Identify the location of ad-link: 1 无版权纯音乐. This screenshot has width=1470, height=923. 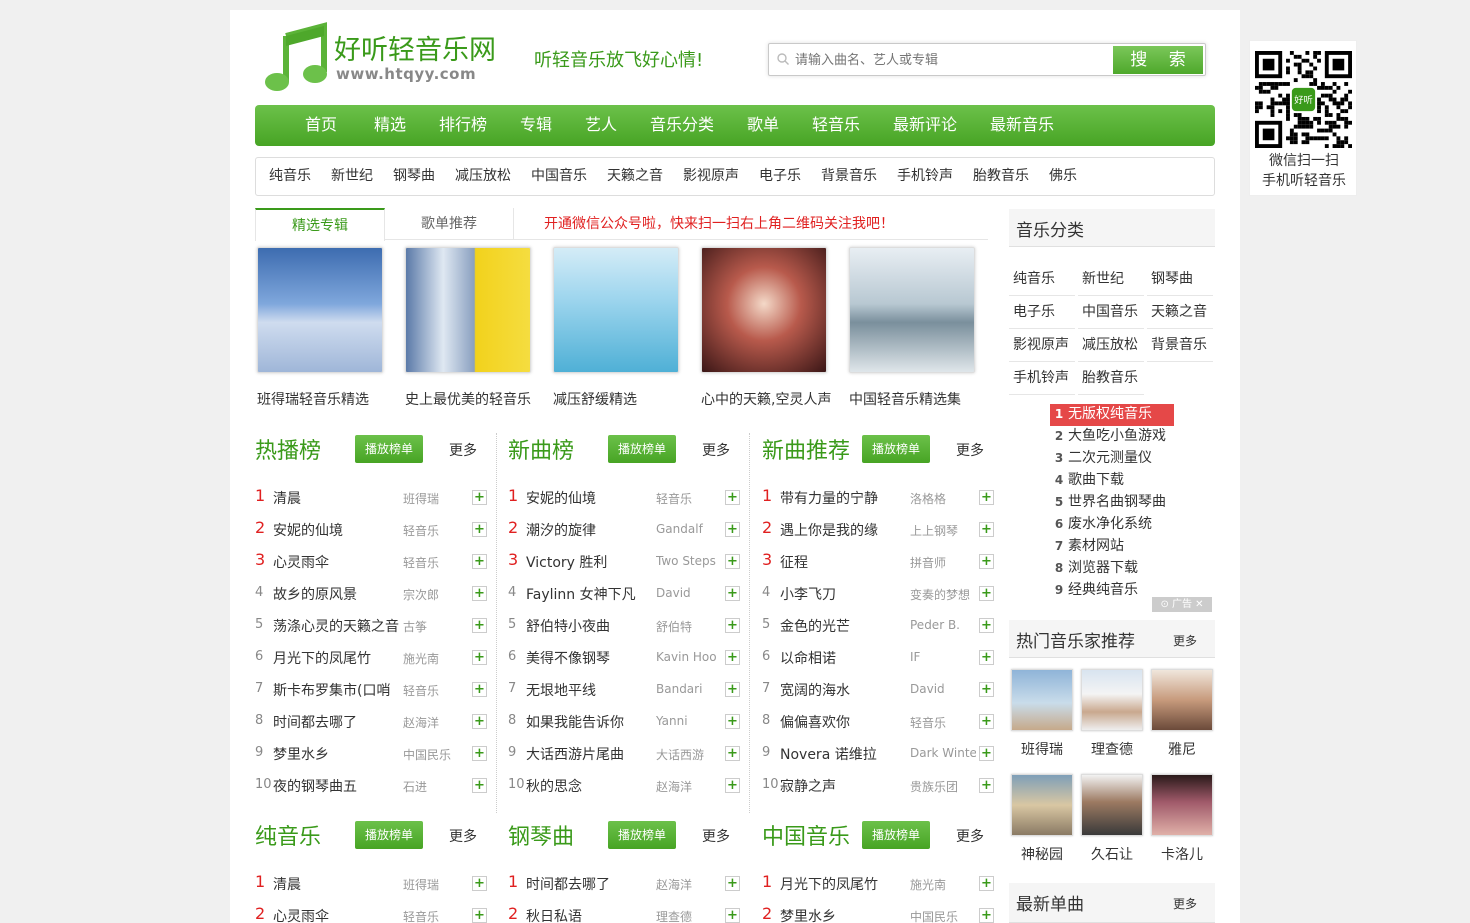
(1112, 415).